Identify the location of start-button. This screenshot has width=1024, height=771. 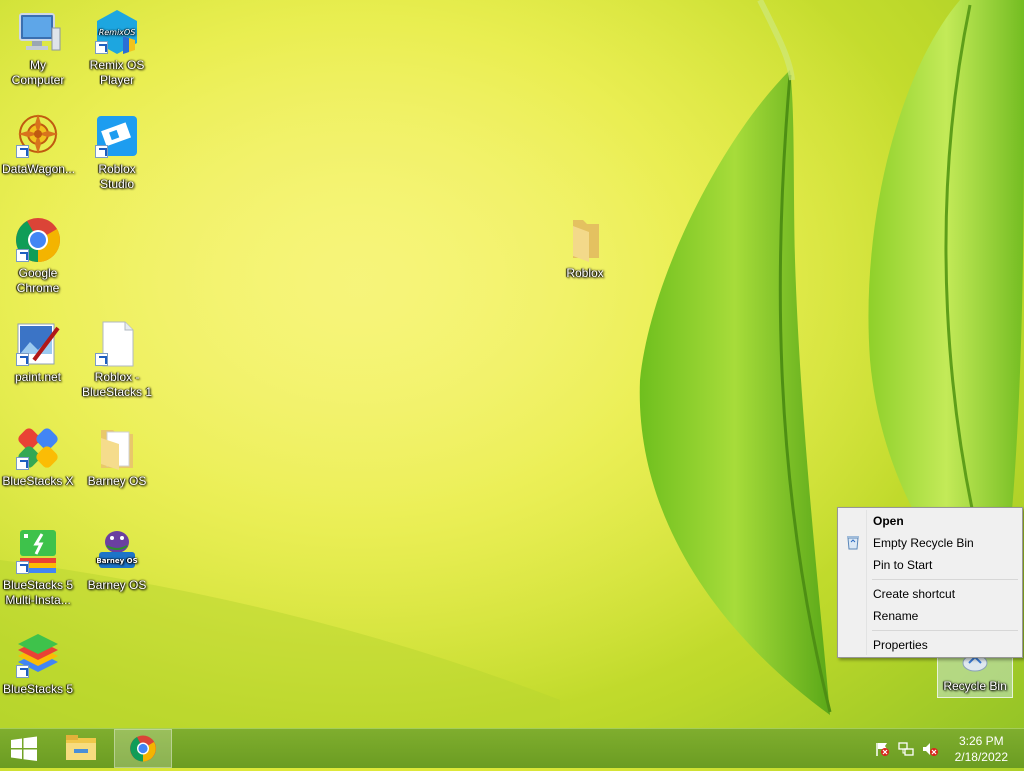
(24, 748).